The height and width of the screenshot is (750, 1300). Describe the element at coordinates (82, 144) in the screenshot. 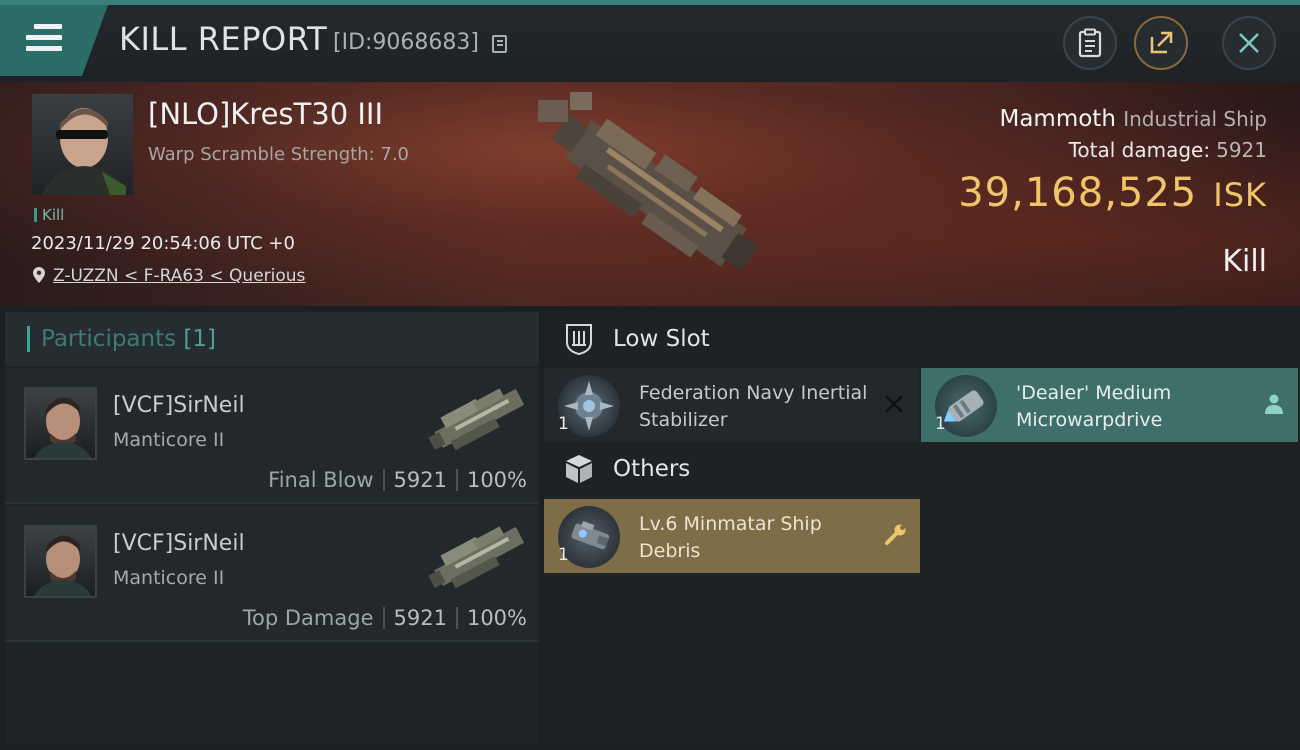

I see `victim-portrait` at that location.